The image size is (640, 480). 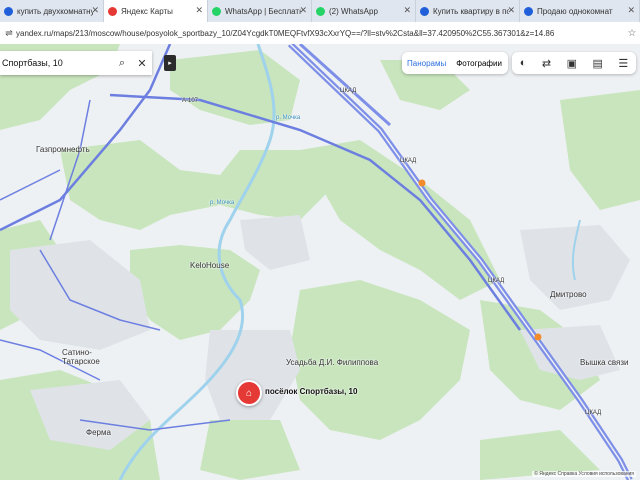 What do you see at coordinates (55, 11) in the screenshot?
I see `tab-title: купить двухкомнатную` at bounding box center [55, 11].